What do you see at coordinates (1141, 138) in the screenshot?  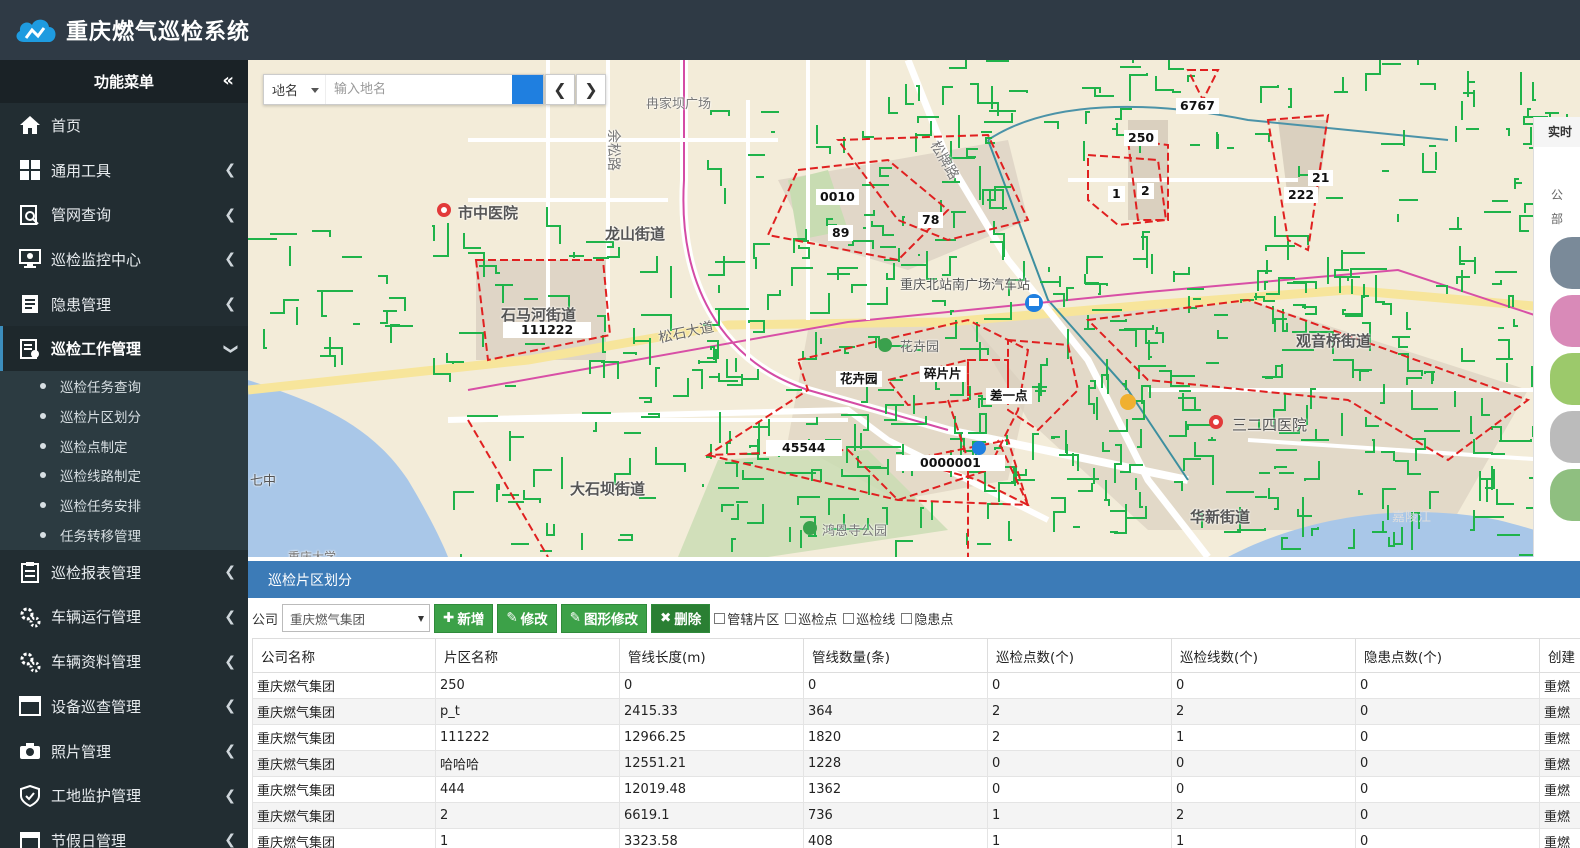 I see `zone-label: 250` at bounding box center [1141, 138].